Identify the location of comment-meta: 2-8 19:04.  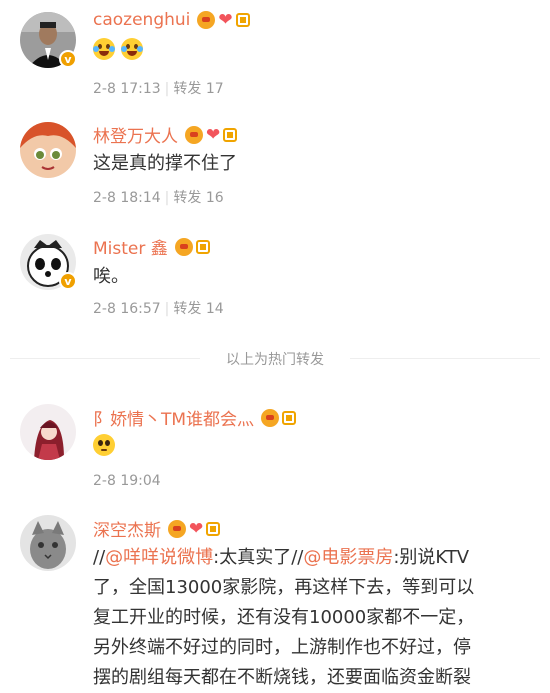
(127, 481).